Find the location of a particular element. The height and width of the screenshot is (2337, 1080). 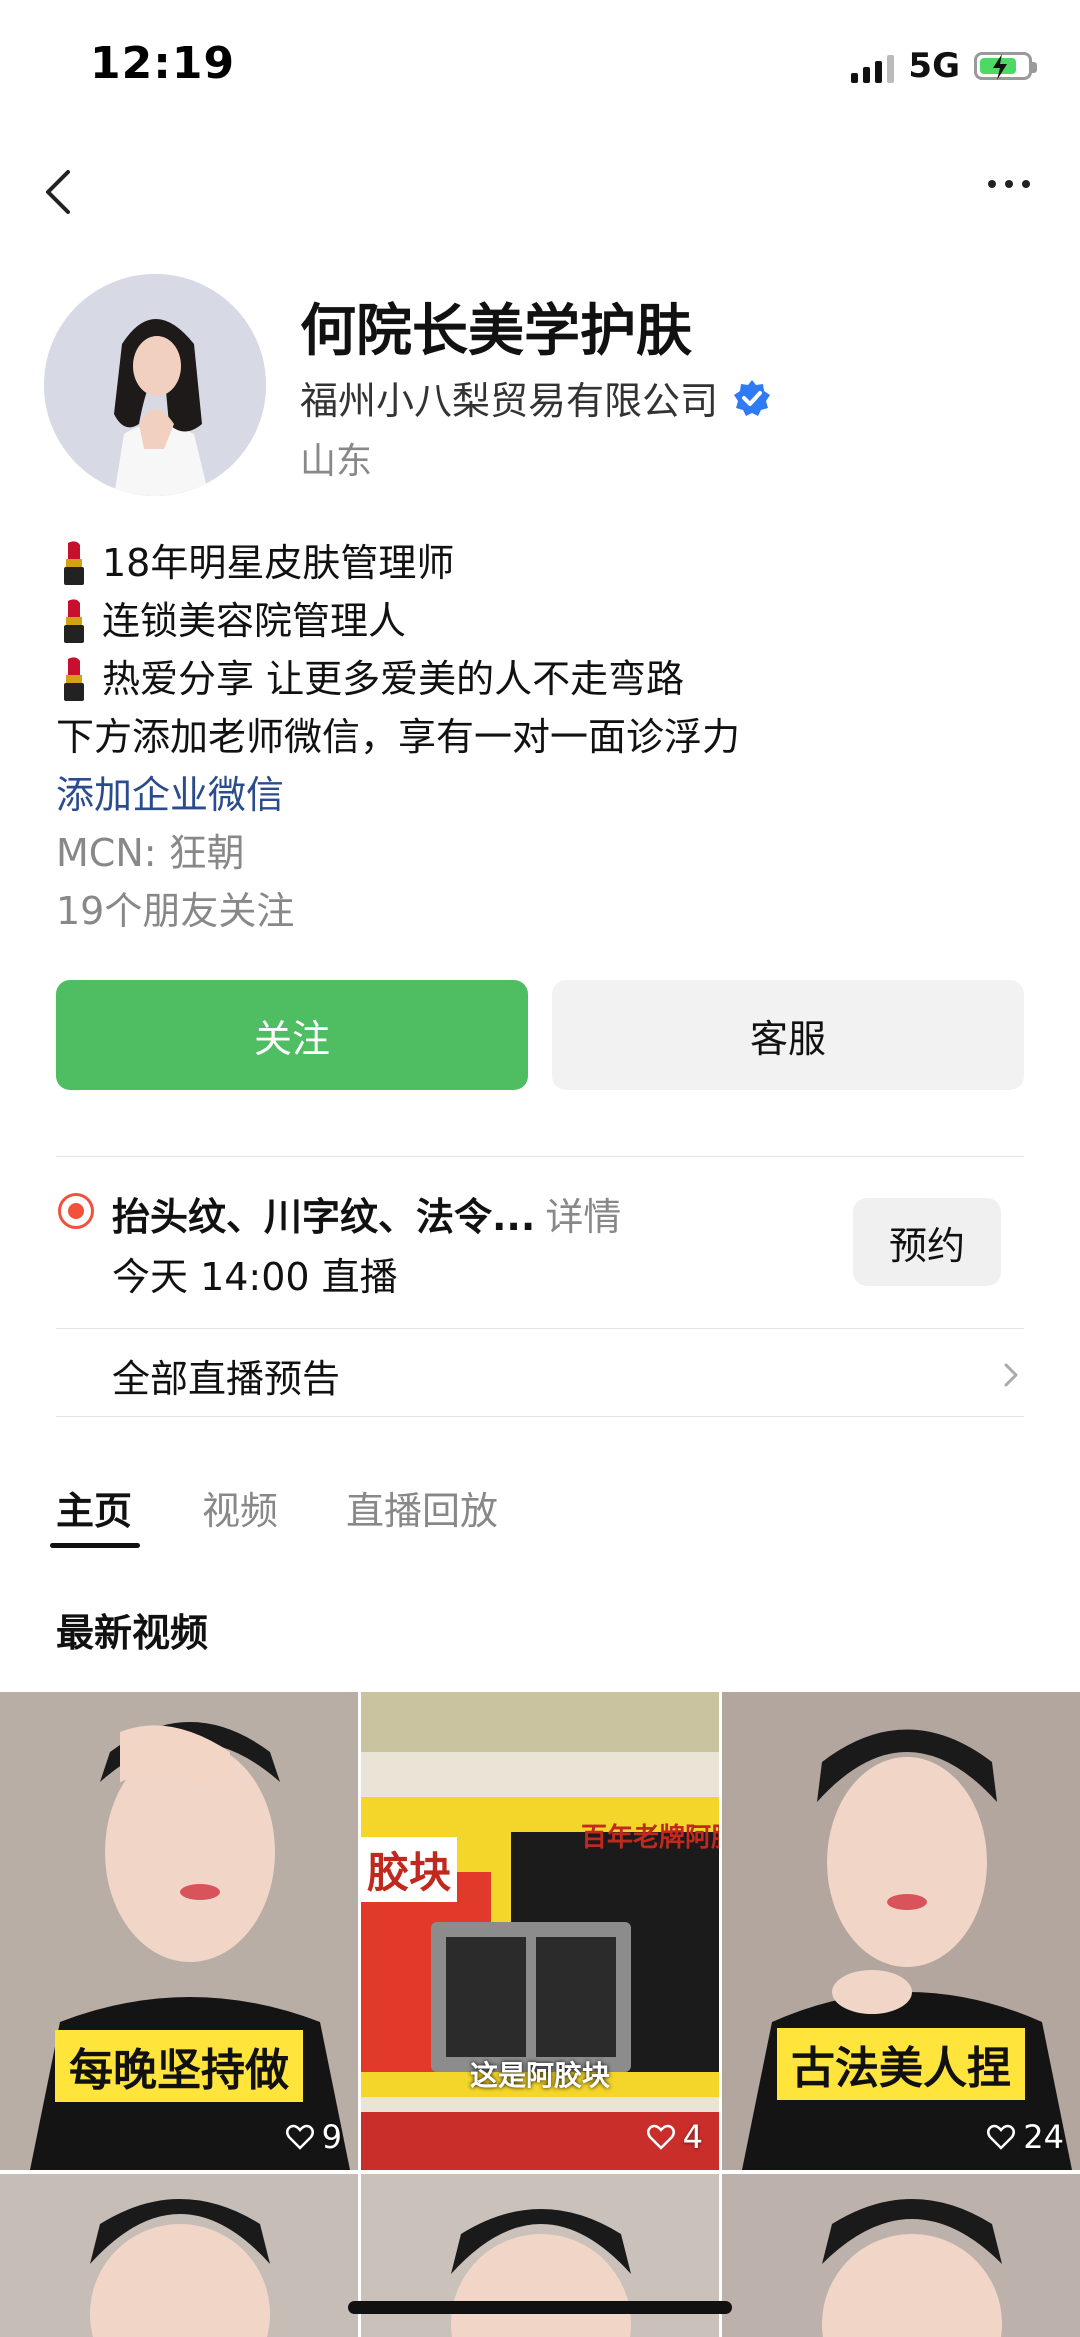

likes-count: 9 is located at coordinates (313, 2137).